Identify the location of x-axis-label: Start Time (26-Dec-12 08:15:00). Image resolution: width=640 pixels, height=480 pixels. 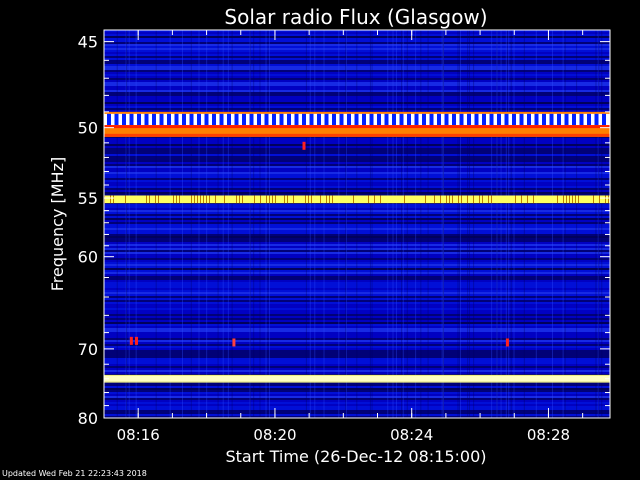
(355, 456).